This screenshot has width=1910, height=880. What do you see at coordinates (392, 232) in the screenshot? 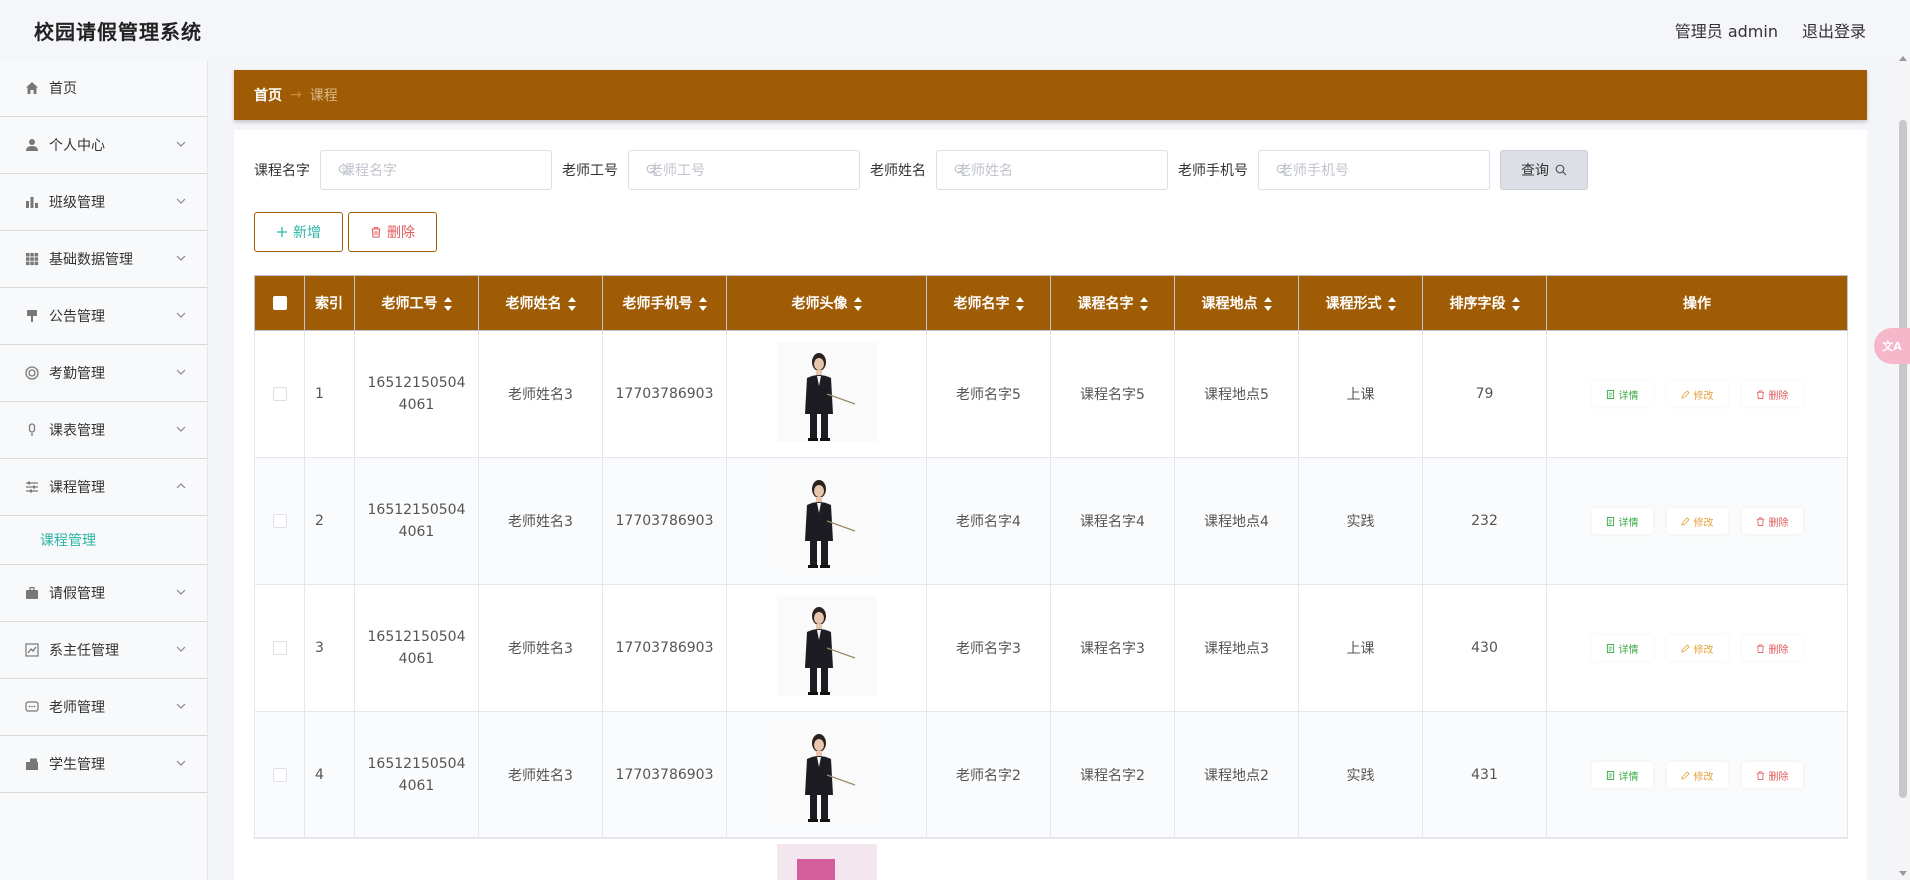
I see `batch-delete-button: 删除` at bounding box center [392, 232].